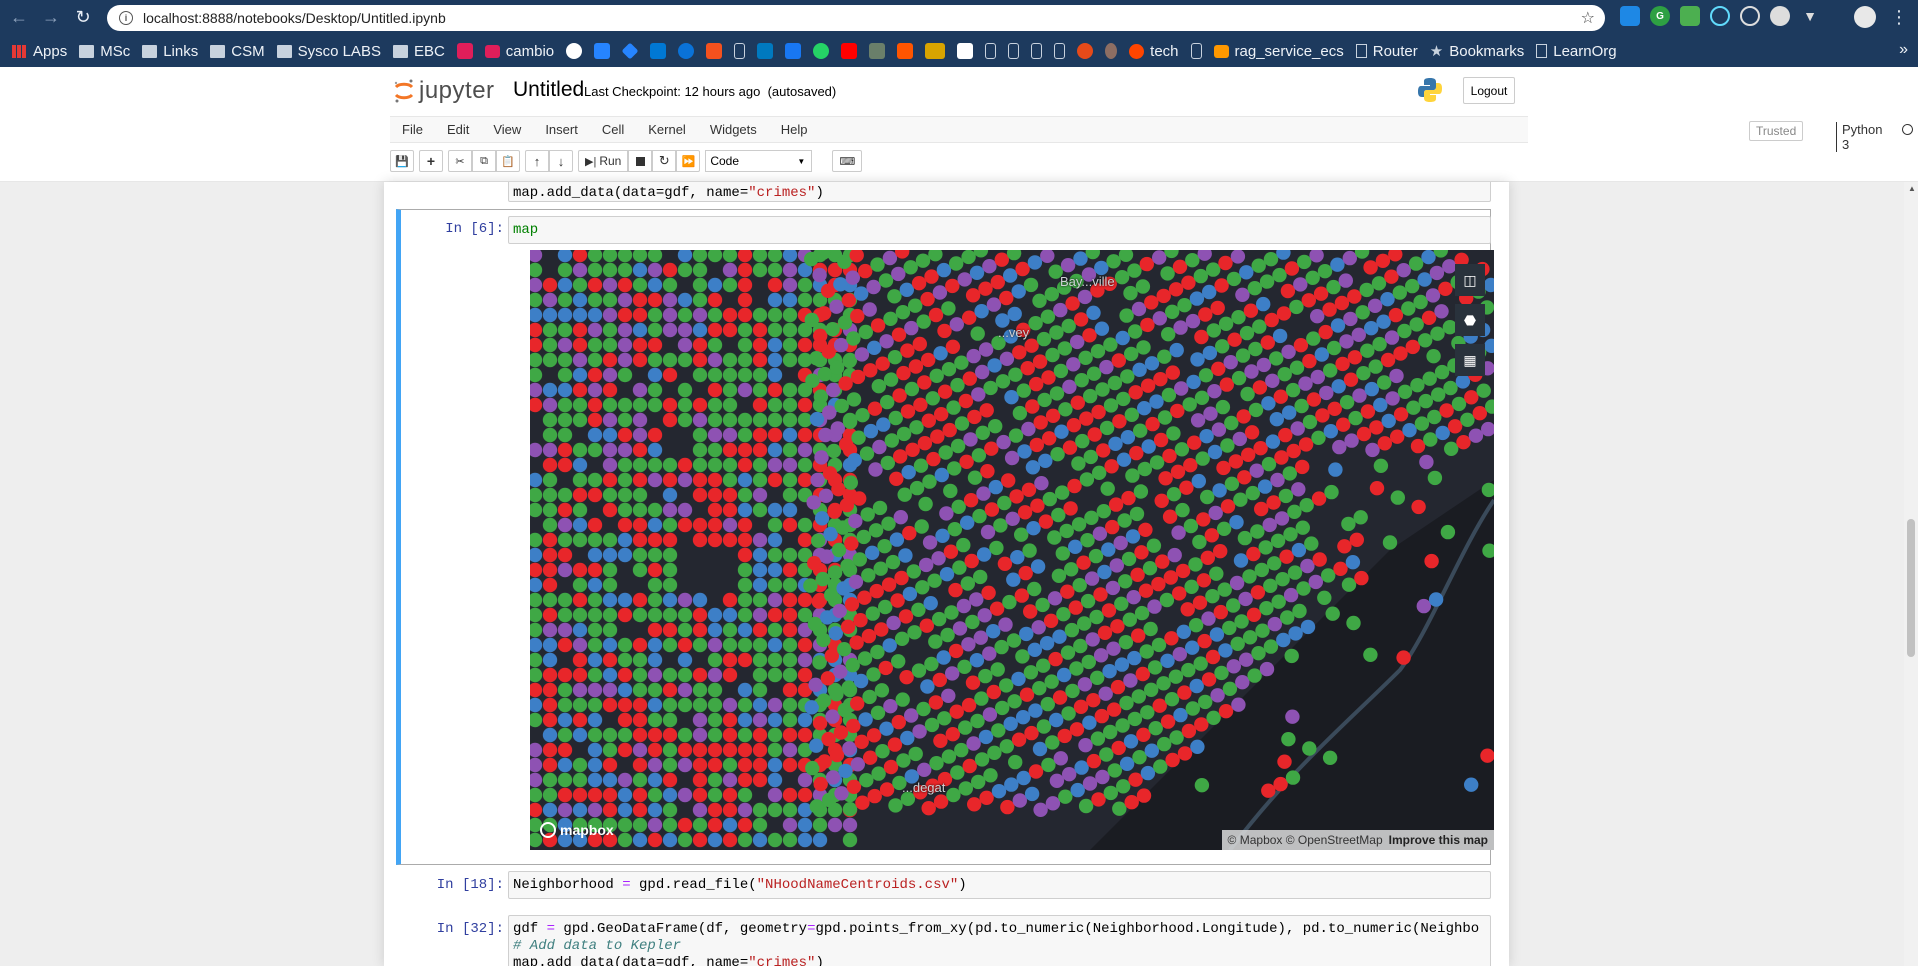 The width and height of the screenshot is (1918, 966). I want to click on move-down-button: ↓, so click(561, 161).